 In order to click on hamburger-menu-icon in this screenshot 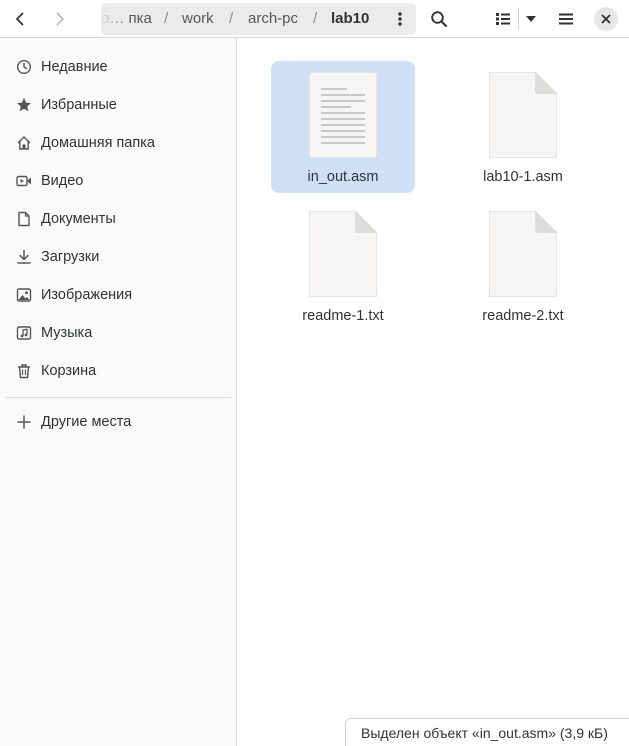, I will do `click(566, 19)`.